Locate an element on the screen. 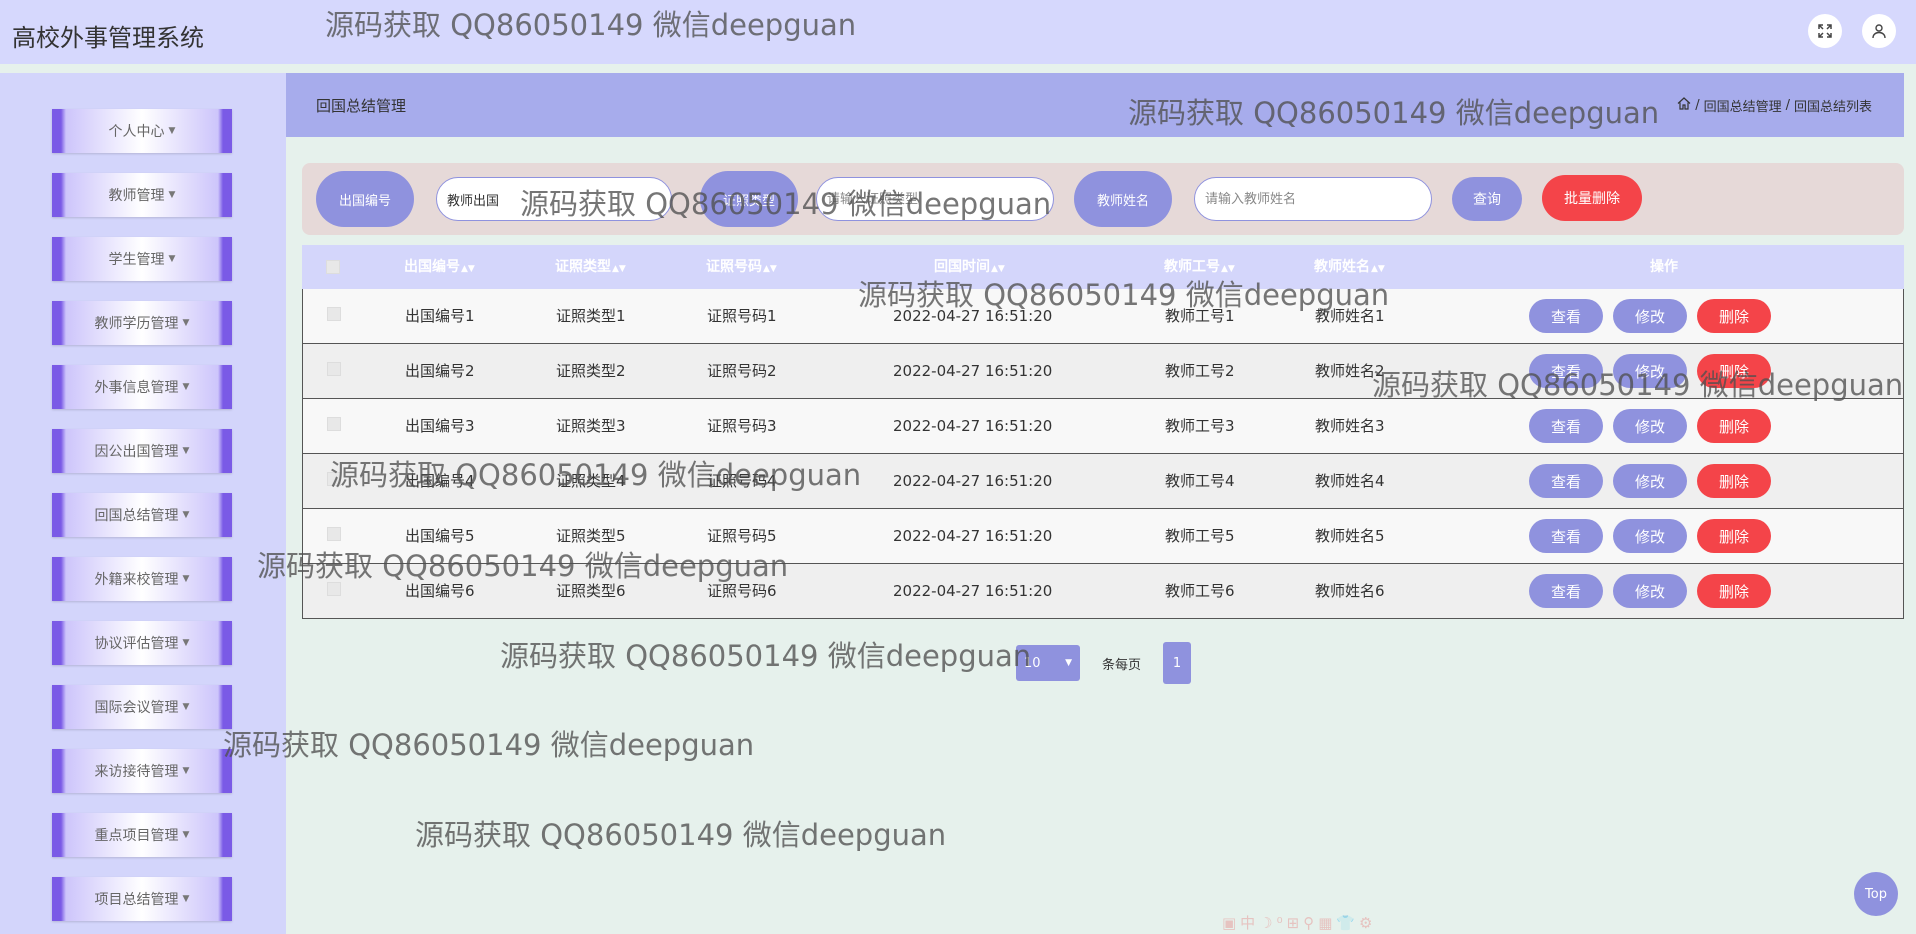  sidebar-item-return-summary: 回国总结管理 ▼ is located at coordinates (142, 515).